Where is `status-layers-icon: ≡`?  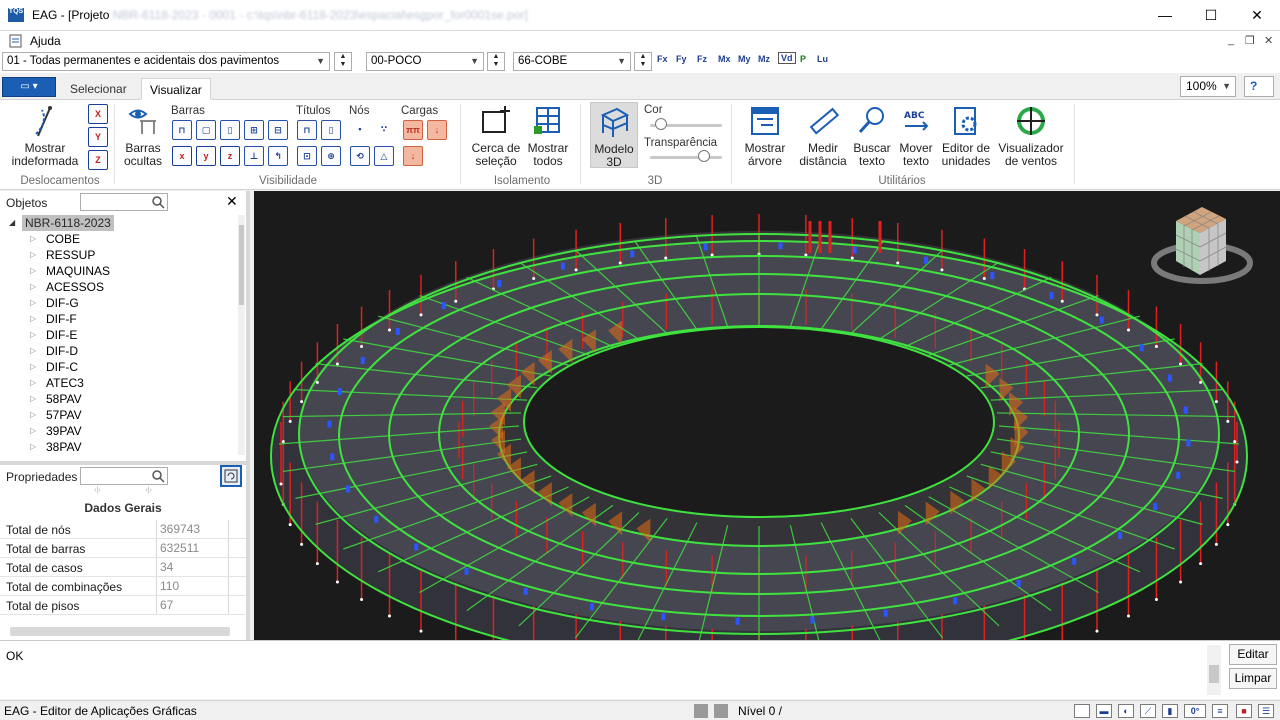 status-layers-icon: ≡ is located at coordinates (1220, 711).